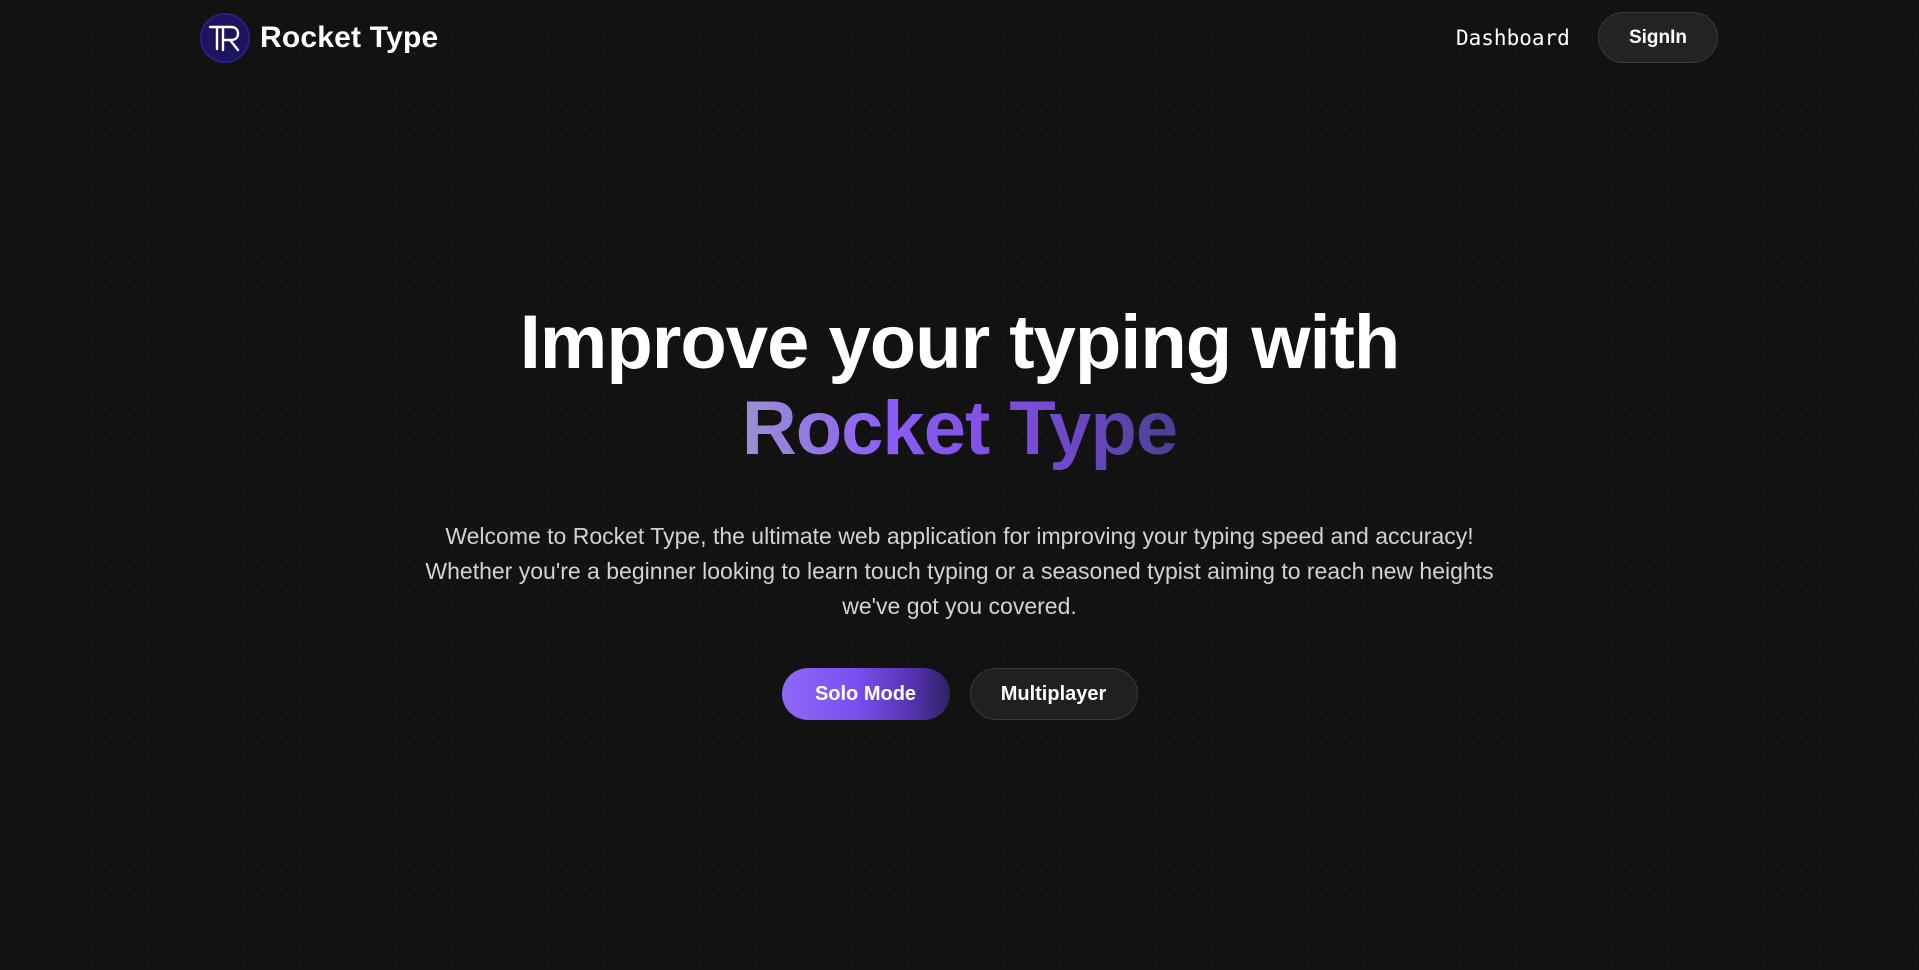 The image size is (1919, 970). I want to click on hero-title-line-2-wrapper: Rocket Type, so click(959, 429).